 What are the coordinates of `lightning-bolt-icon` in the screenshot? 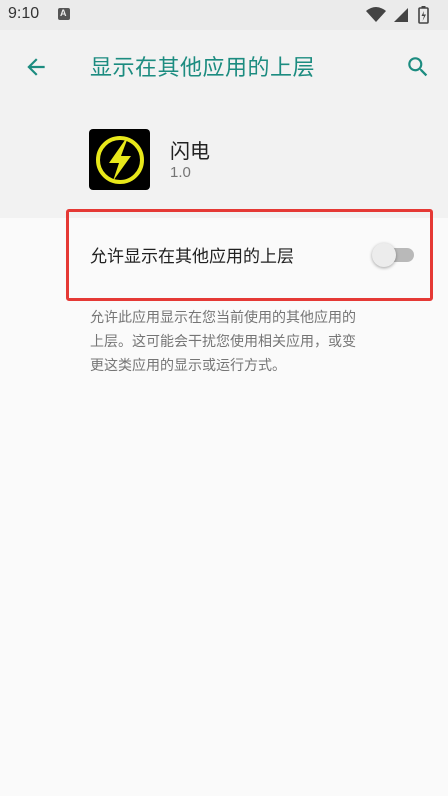 It's located at (119, 159).